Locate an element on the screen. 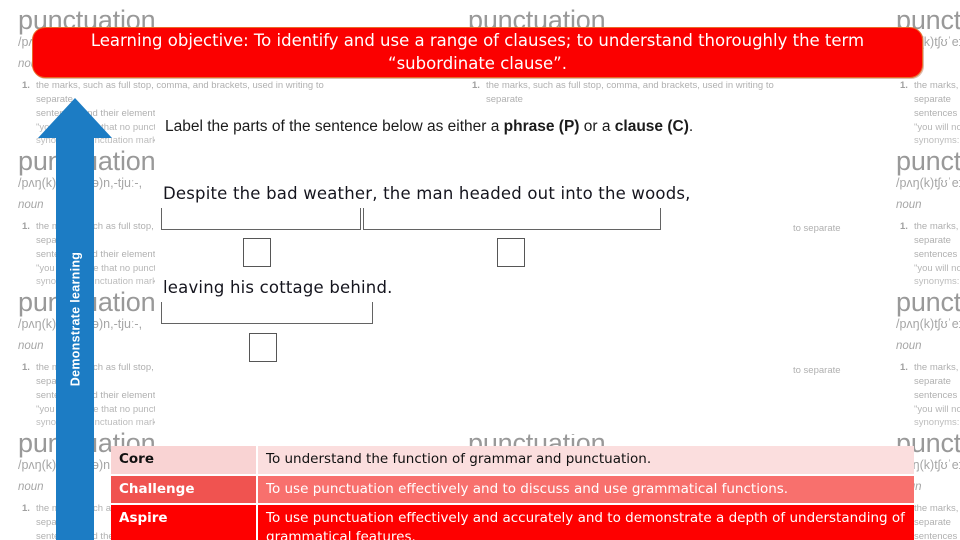 The image size is (960, 540). worksheet-sentence-line-2: leaving his cottage behind. is located at coordinates (278, 287).